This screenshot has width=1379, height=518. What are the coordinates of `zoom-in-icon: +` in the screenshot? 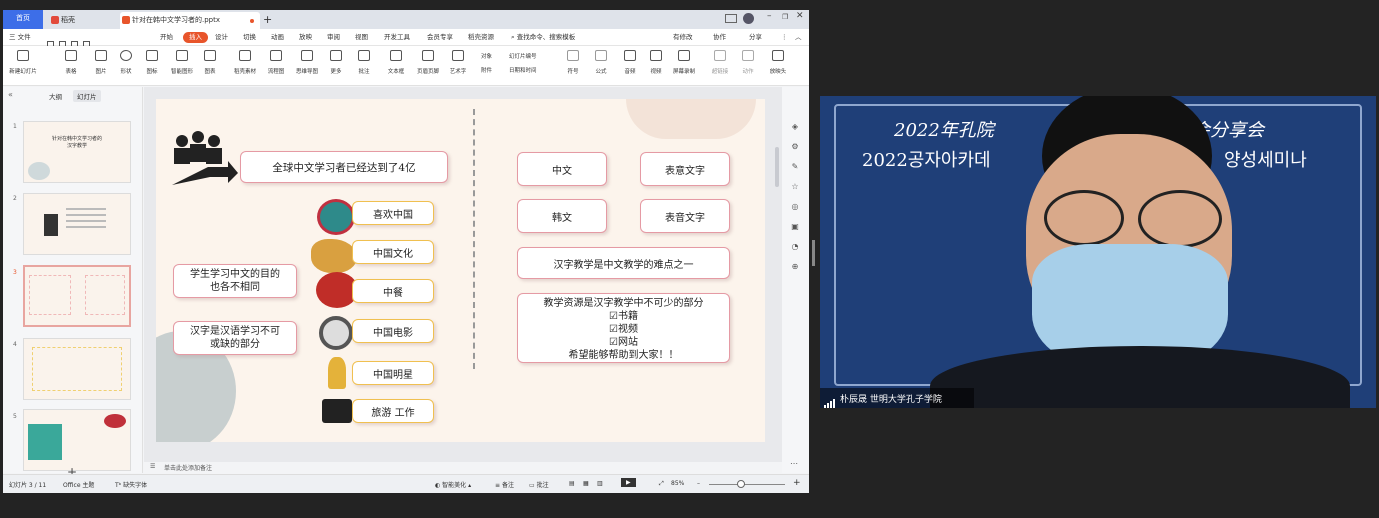 It's located at (797, 483).